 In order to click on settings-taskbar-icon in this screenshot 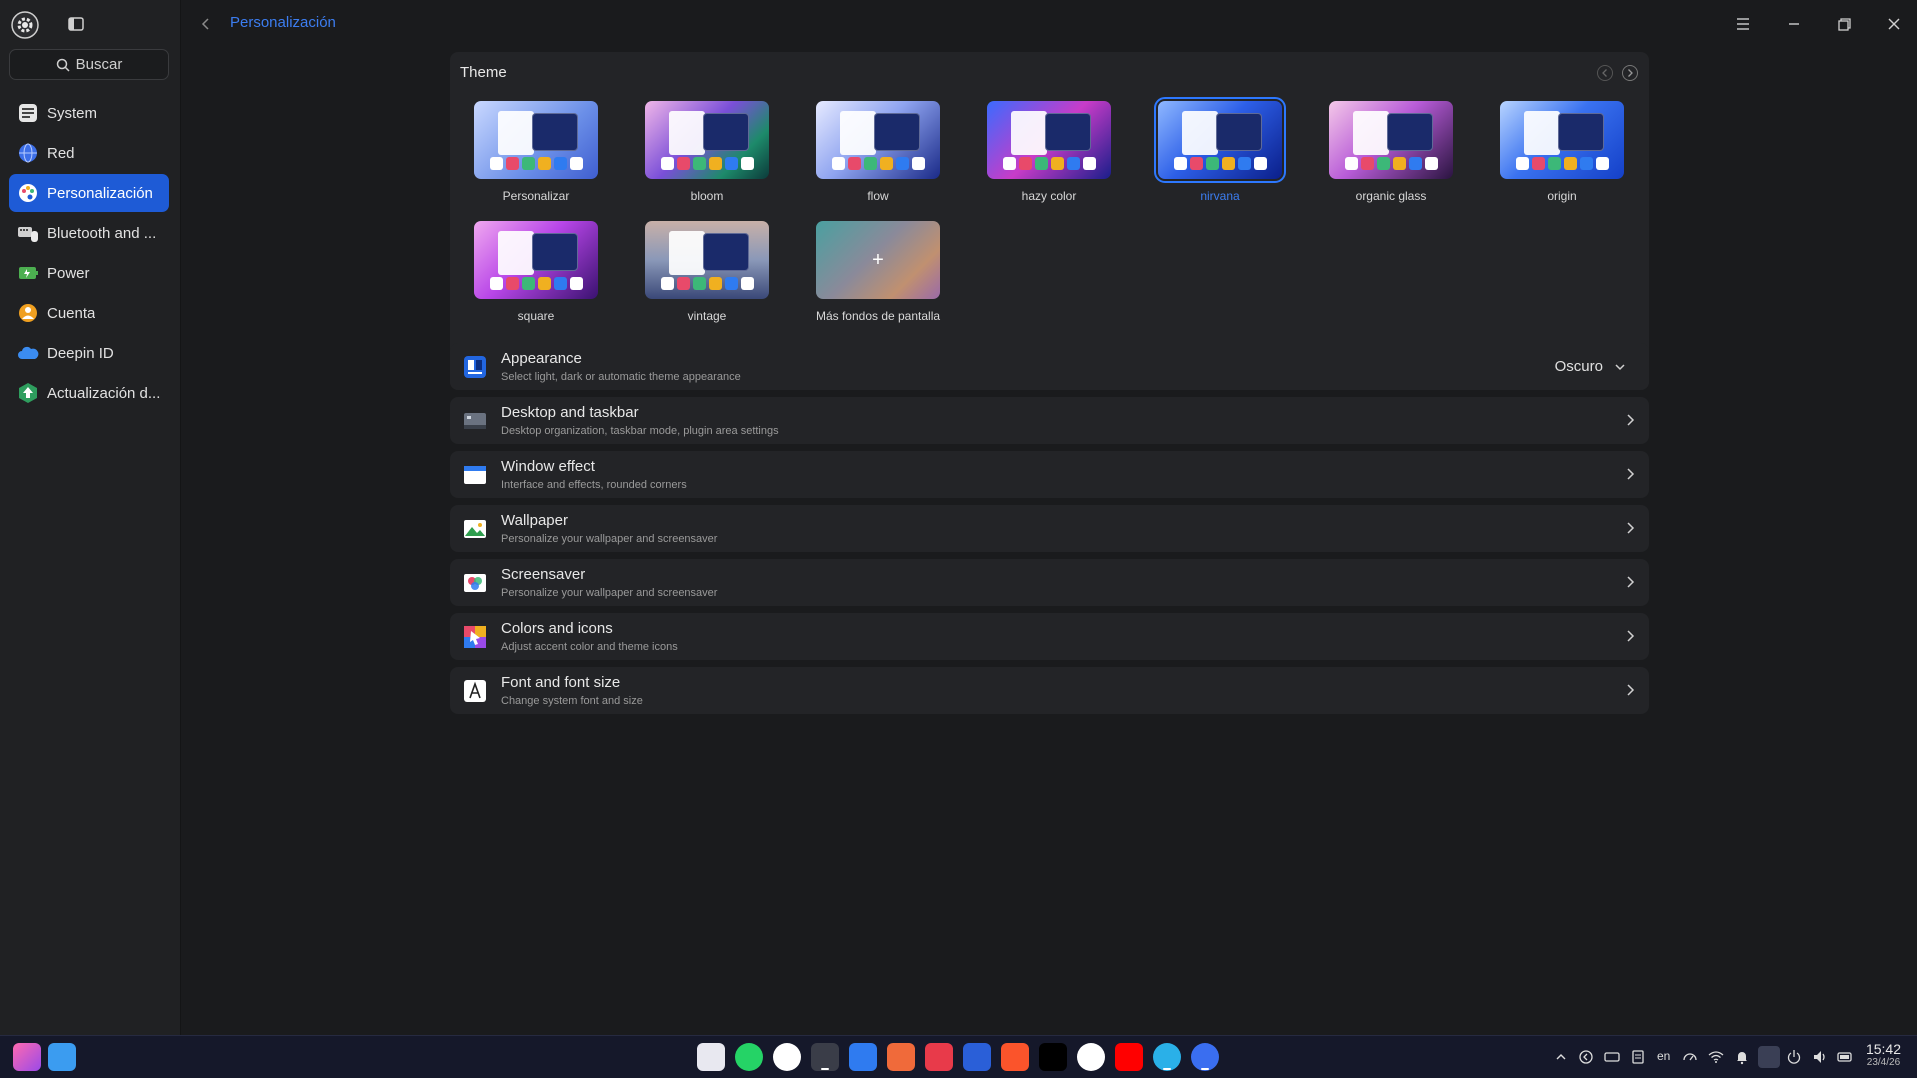, I will do `click(825, 1057)`.